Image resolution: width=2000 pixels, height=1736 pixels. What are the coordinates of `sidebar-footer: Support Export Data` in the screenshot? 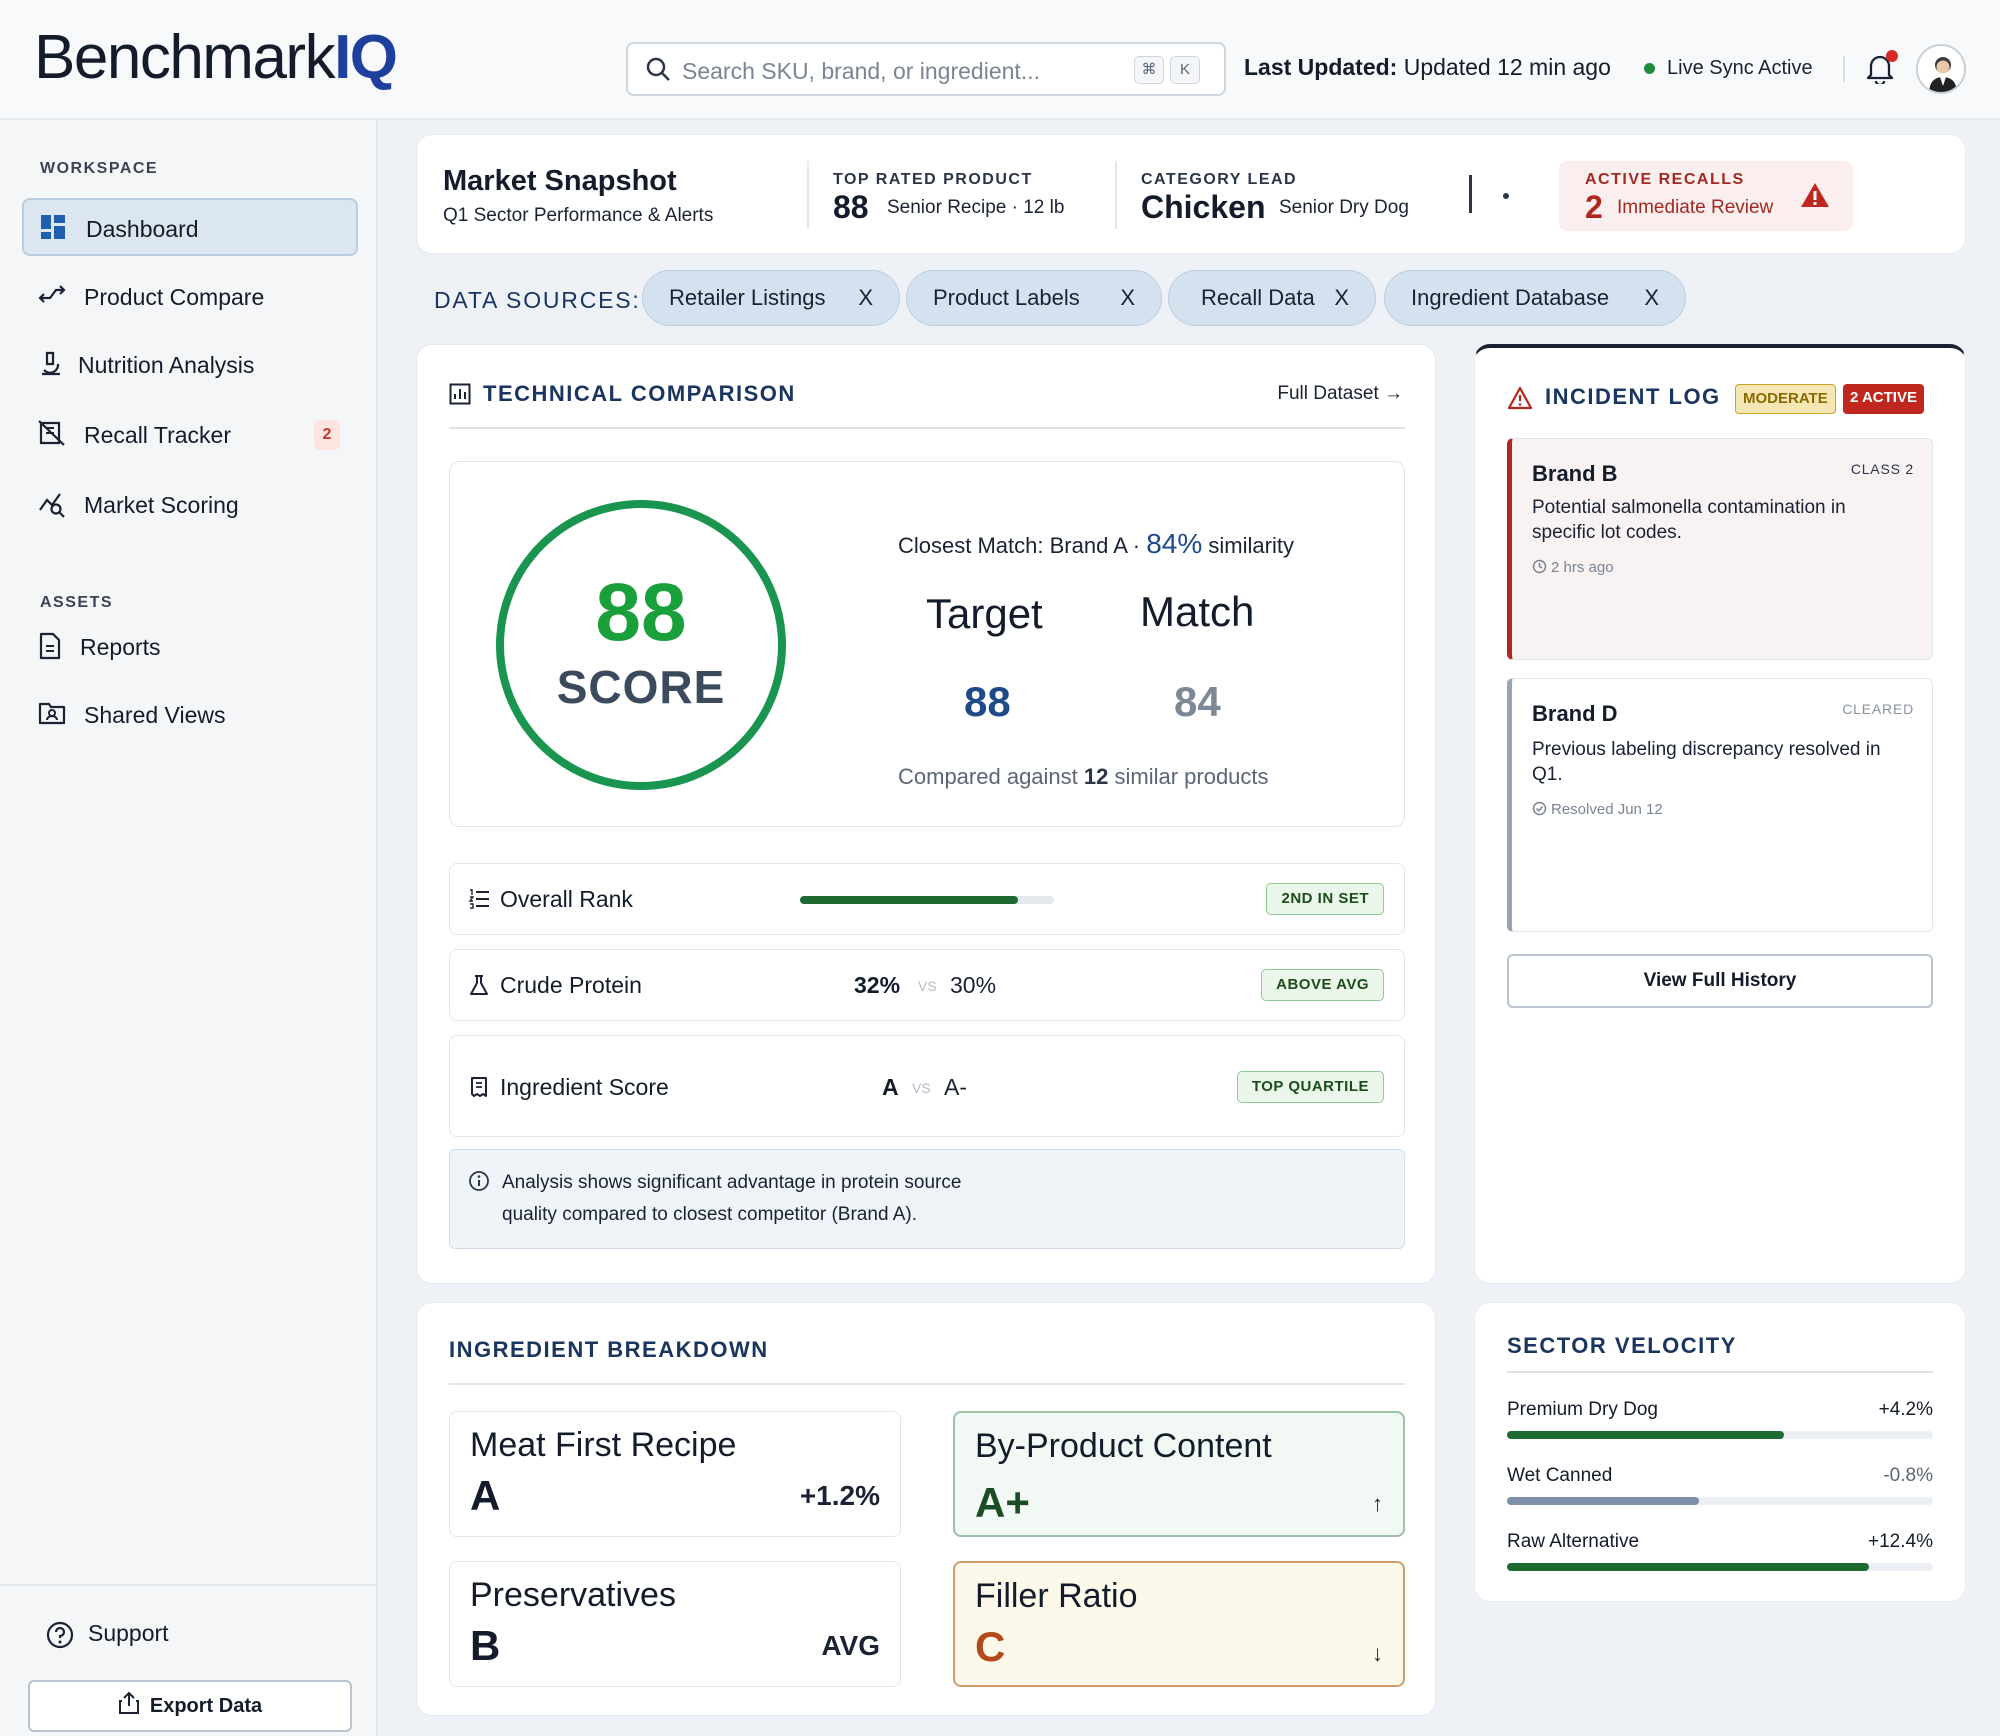 It's located at (188, 1660).